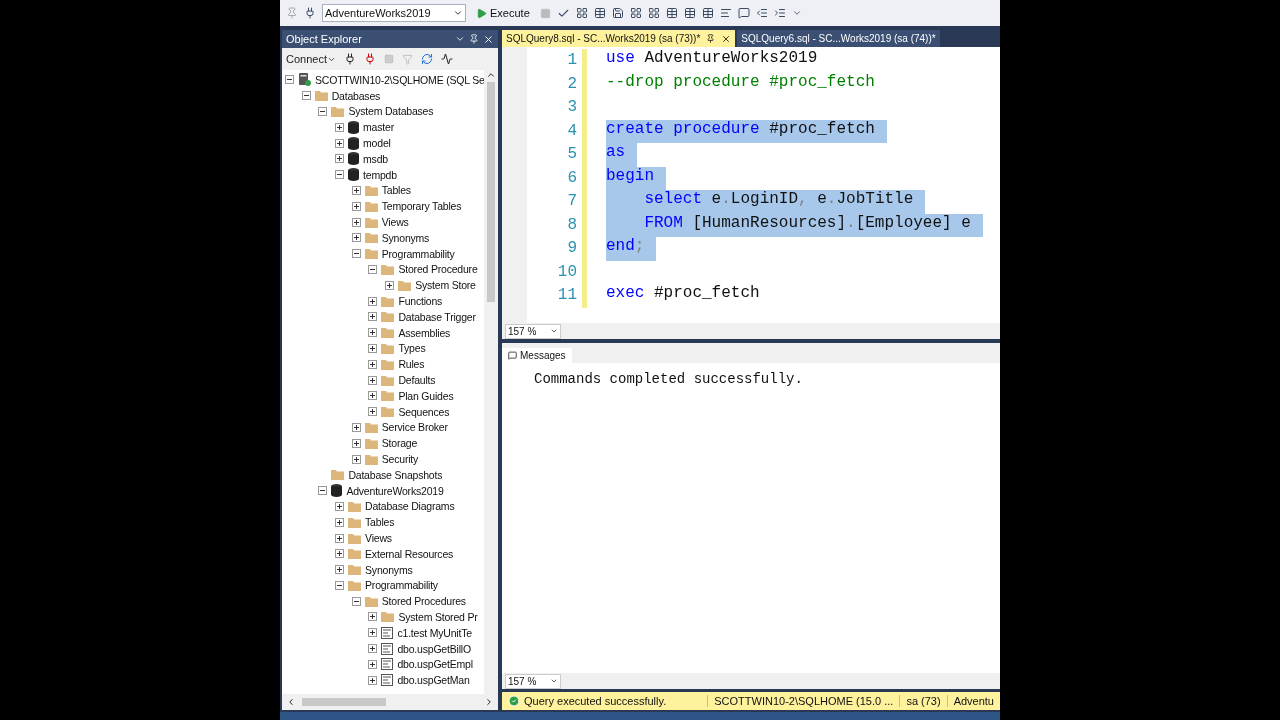 This screenshot has height=720, width=1280. What do you see at coordinates (434, 632) in the screenshot?
I see `tree-item: c1.test MyUnitTe` at bounding box center [434, 632].